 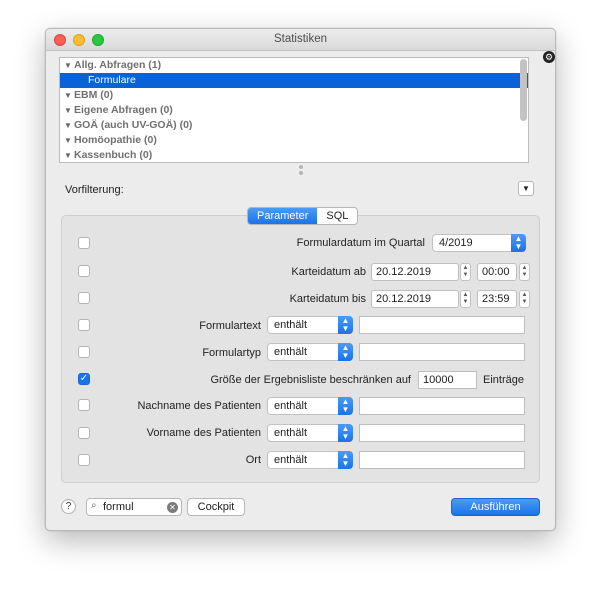 I want to click on city-input, so click(x=442, y=460).